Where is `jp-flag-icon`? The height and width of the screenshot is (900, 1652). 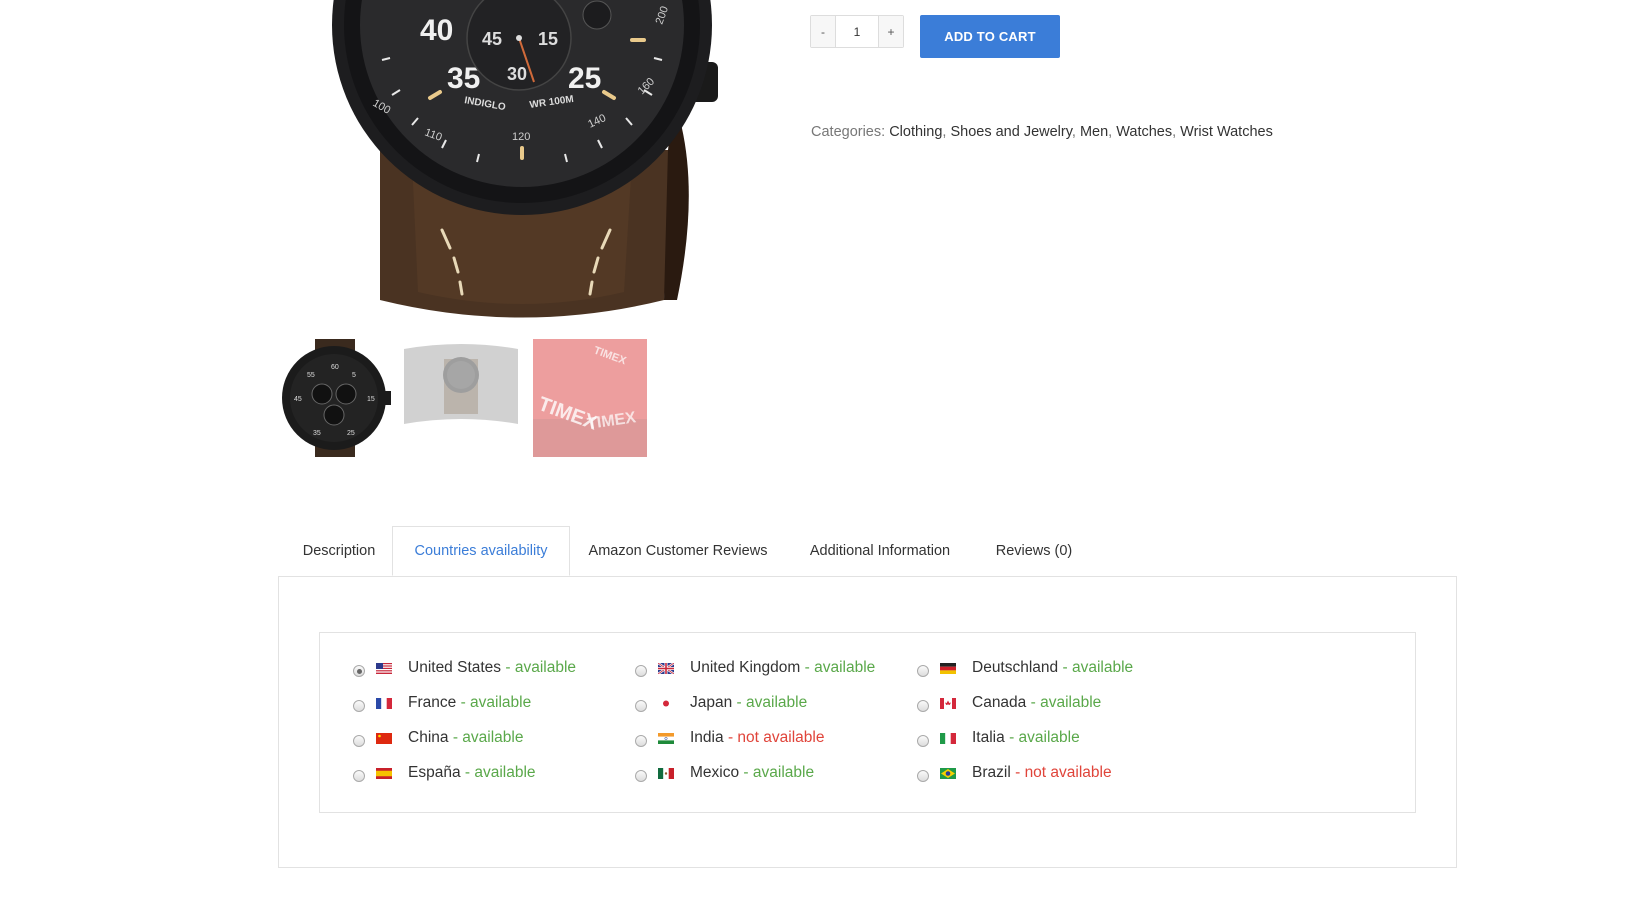
jp-flag-icon is located at coordinates (666, 703).